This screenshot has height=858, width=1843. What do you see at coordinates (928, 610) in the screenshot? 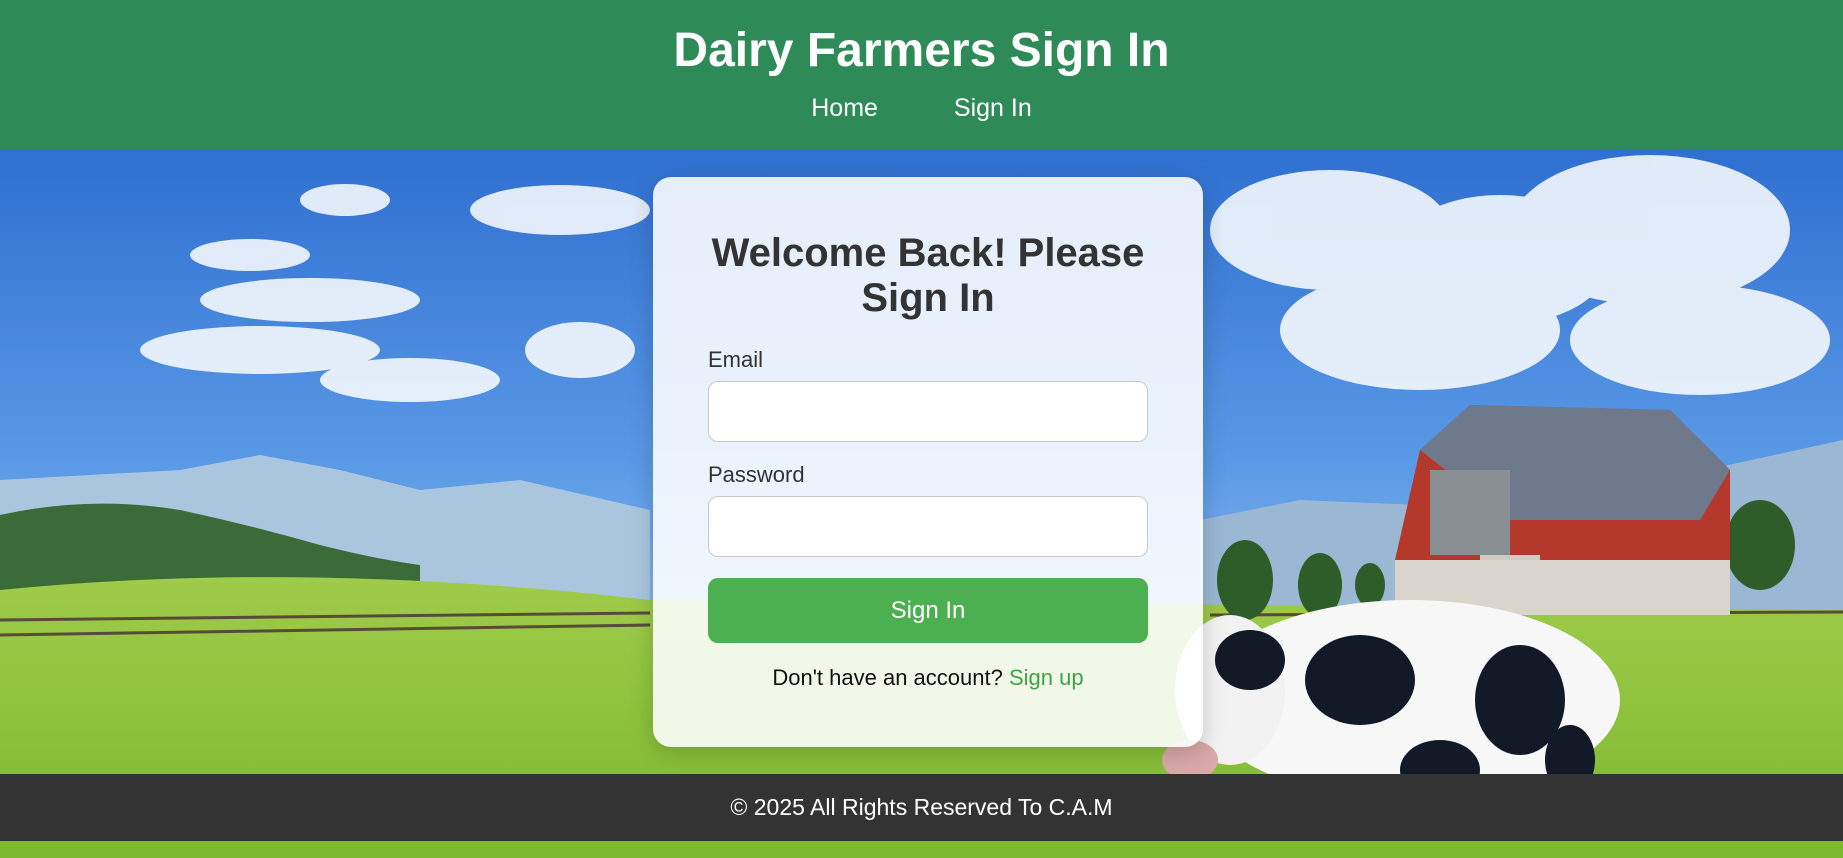
I see `sign-in-button: Sign In` at bounding box center [928, 610].